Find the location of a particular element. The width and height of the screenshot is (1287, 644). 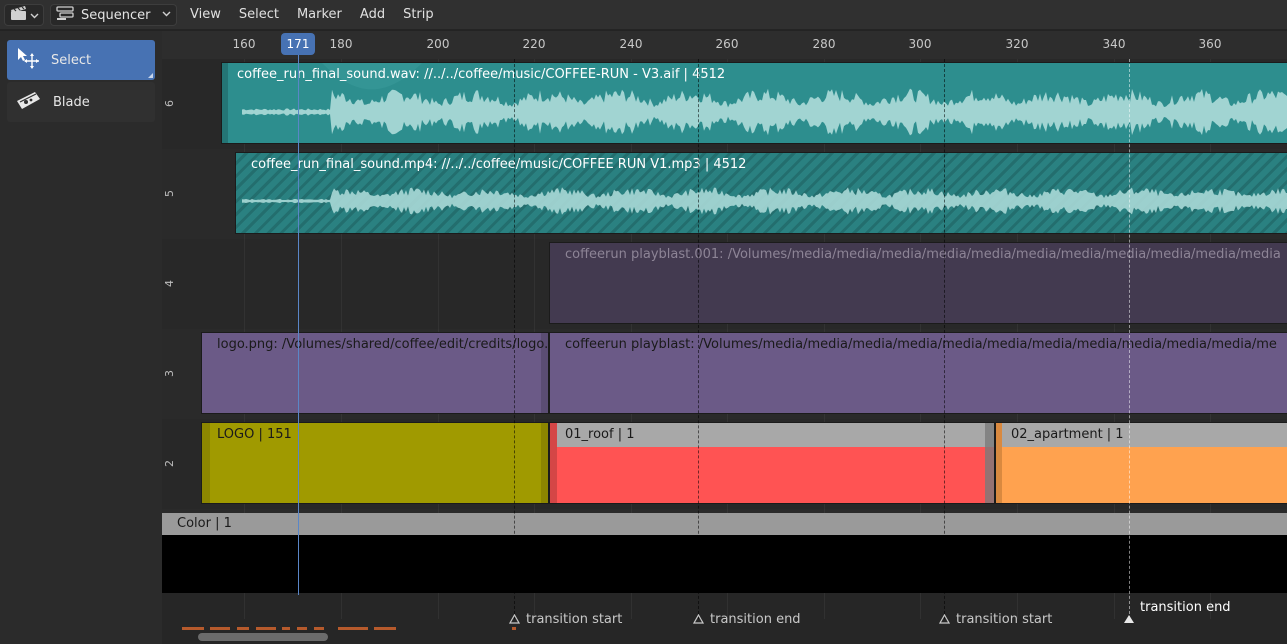

menu-strip: Strip is located at coordinates (418, 15).